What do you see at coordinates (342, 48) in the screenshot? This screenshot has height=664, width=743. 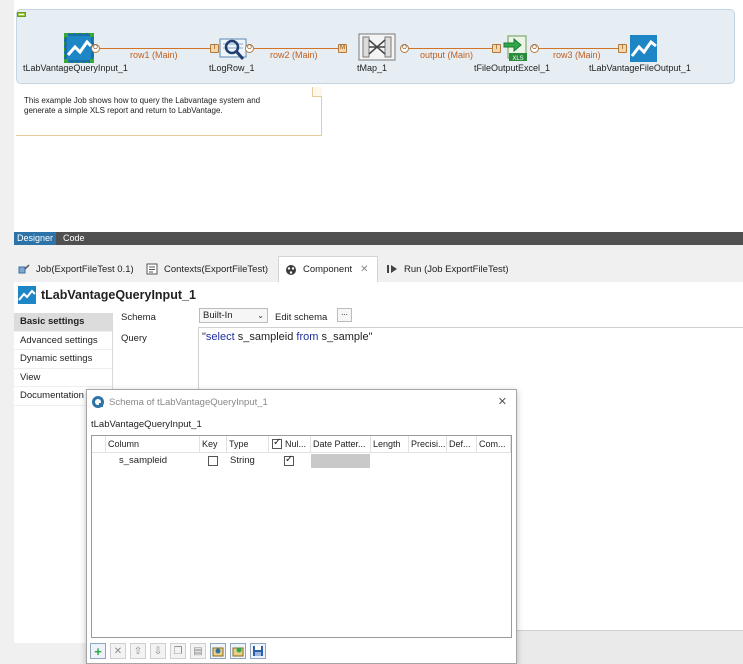 I see `input-port-icon: M` at bounding box center [342, 48].